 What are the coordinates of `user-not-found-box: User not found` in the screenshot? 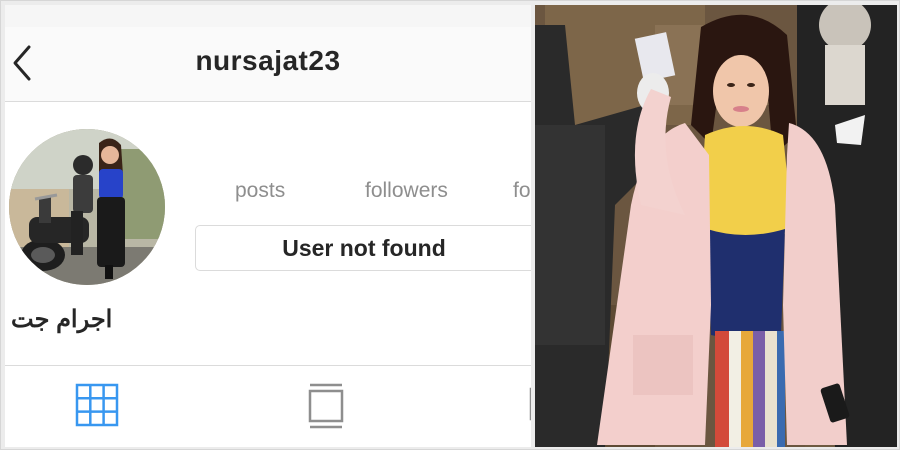 It's located at (363, 248).